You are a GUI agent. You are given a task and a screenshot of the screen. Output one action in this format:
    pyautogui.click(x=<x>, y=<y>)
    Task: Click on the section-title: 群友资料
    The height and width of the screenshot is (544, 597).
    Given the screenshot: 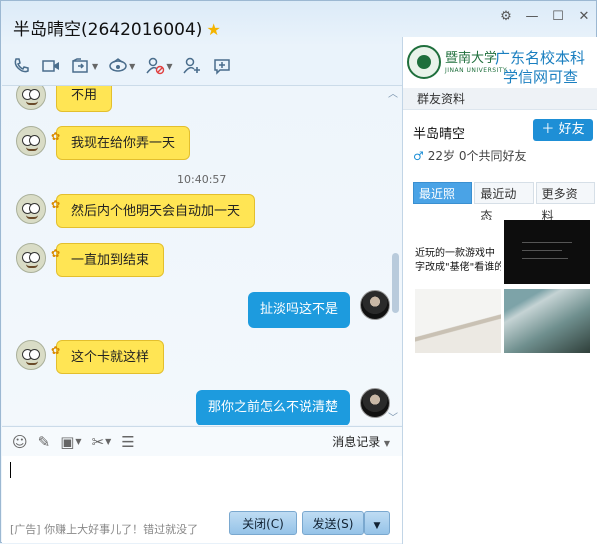 What is the action you would take?
    pyautogui.click(x=500, y=99)
    